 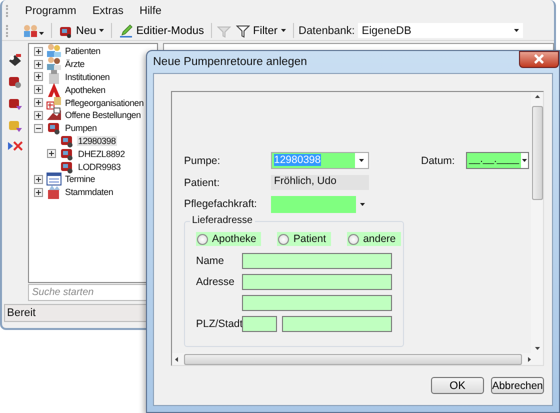 I want to click on database-dropdown: EigeneDB, so click(x=440, y=30).